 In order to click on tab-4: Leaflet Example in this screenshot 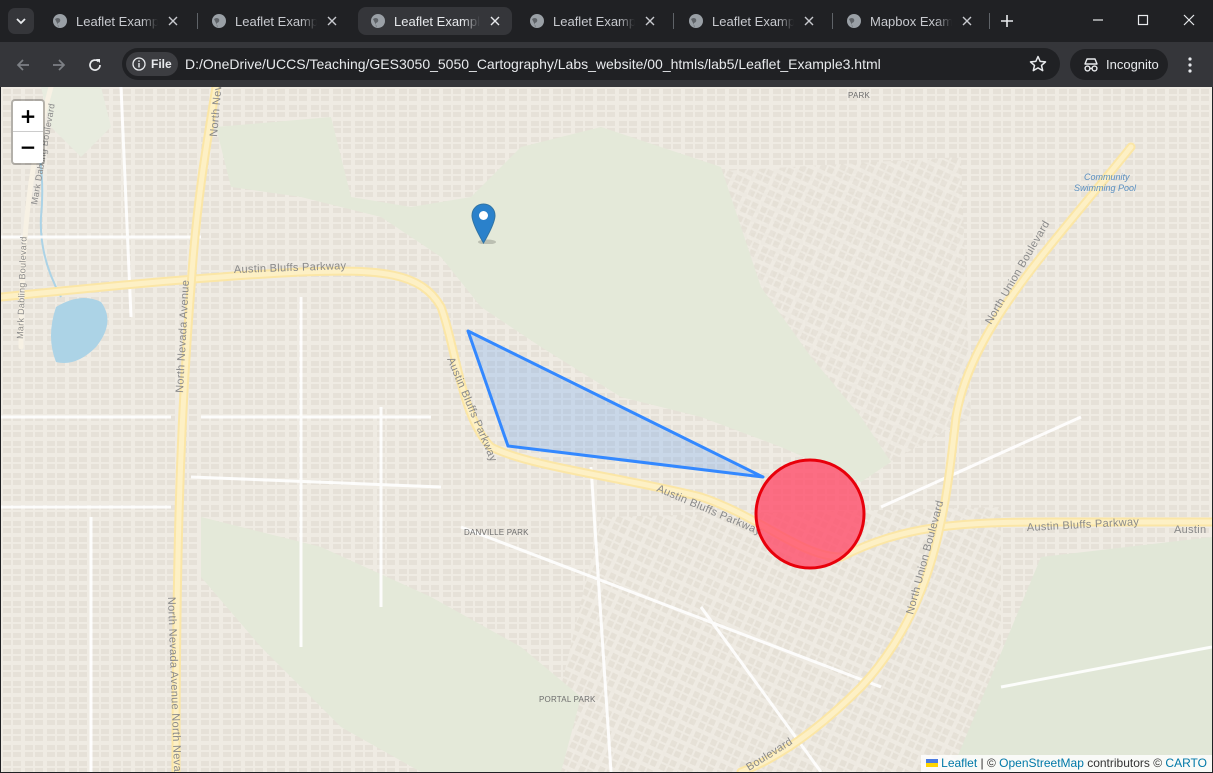, I will do `click(592, 21)`.